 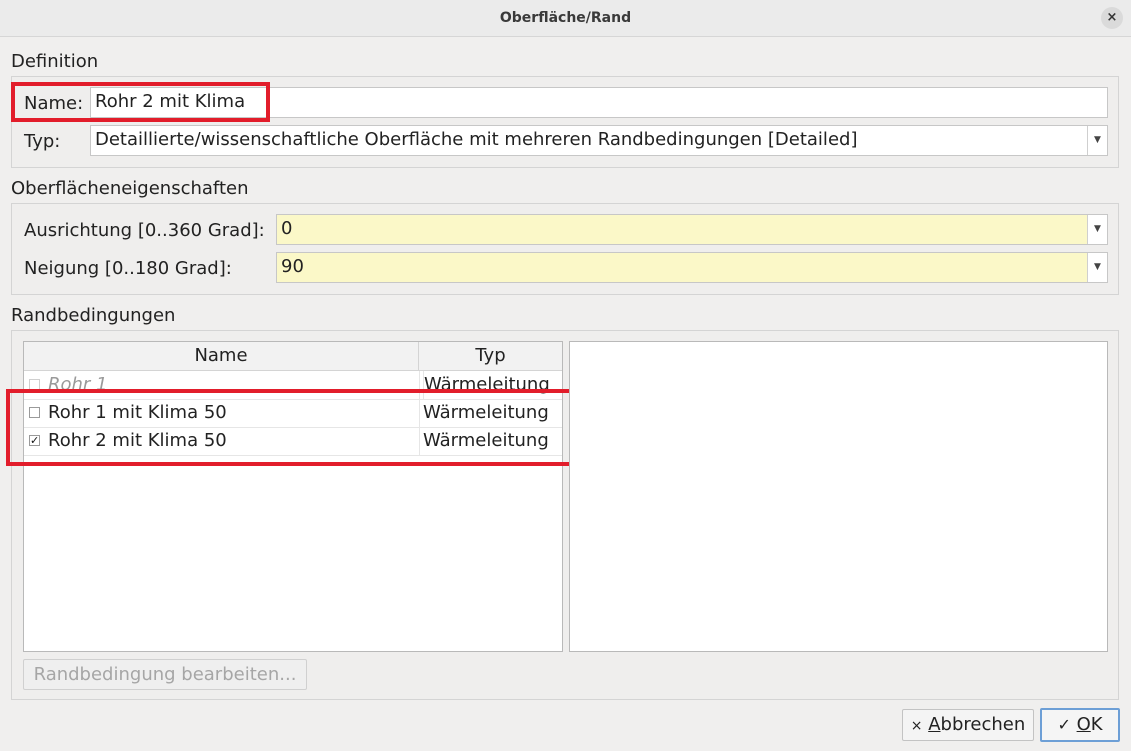 I want to click on cancel-button: × Abbrechen, so click(x=968, y=725).